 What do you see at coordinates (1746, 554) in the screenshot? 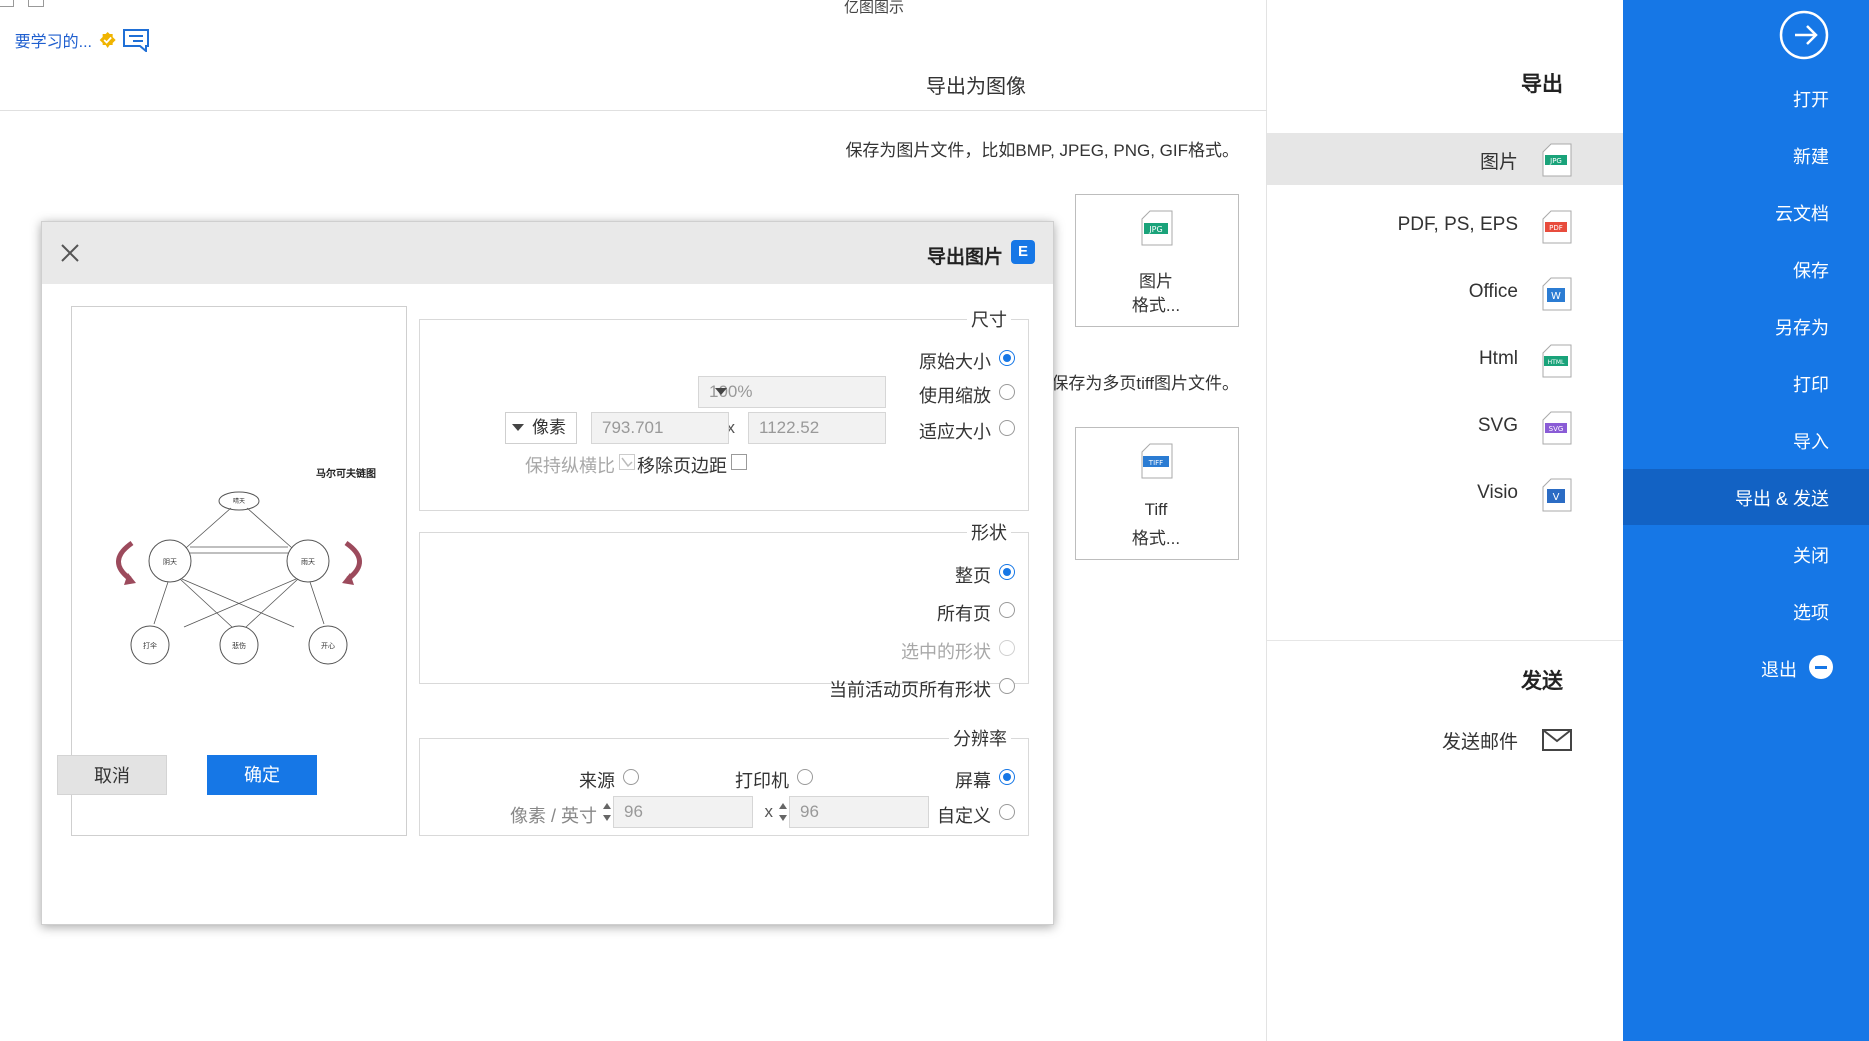
I see `sidebar-item-close: 关闭` at bounding box center [1746, 554].